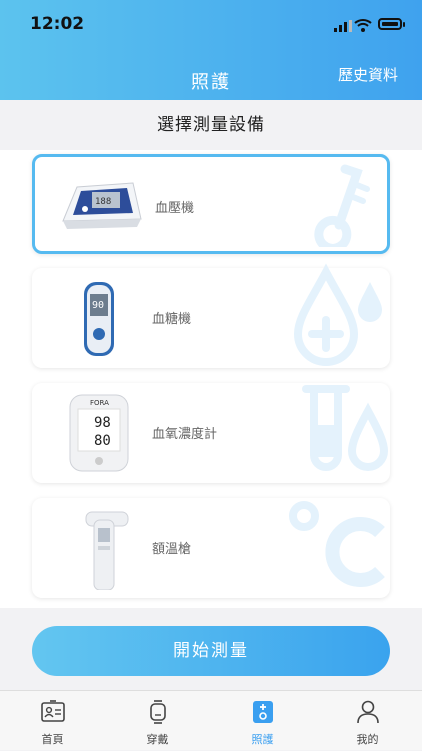  Describe the element at coordinates (211, 125) in the screenshot. I see `section-subtitle: 選擇測量設備` at that location.